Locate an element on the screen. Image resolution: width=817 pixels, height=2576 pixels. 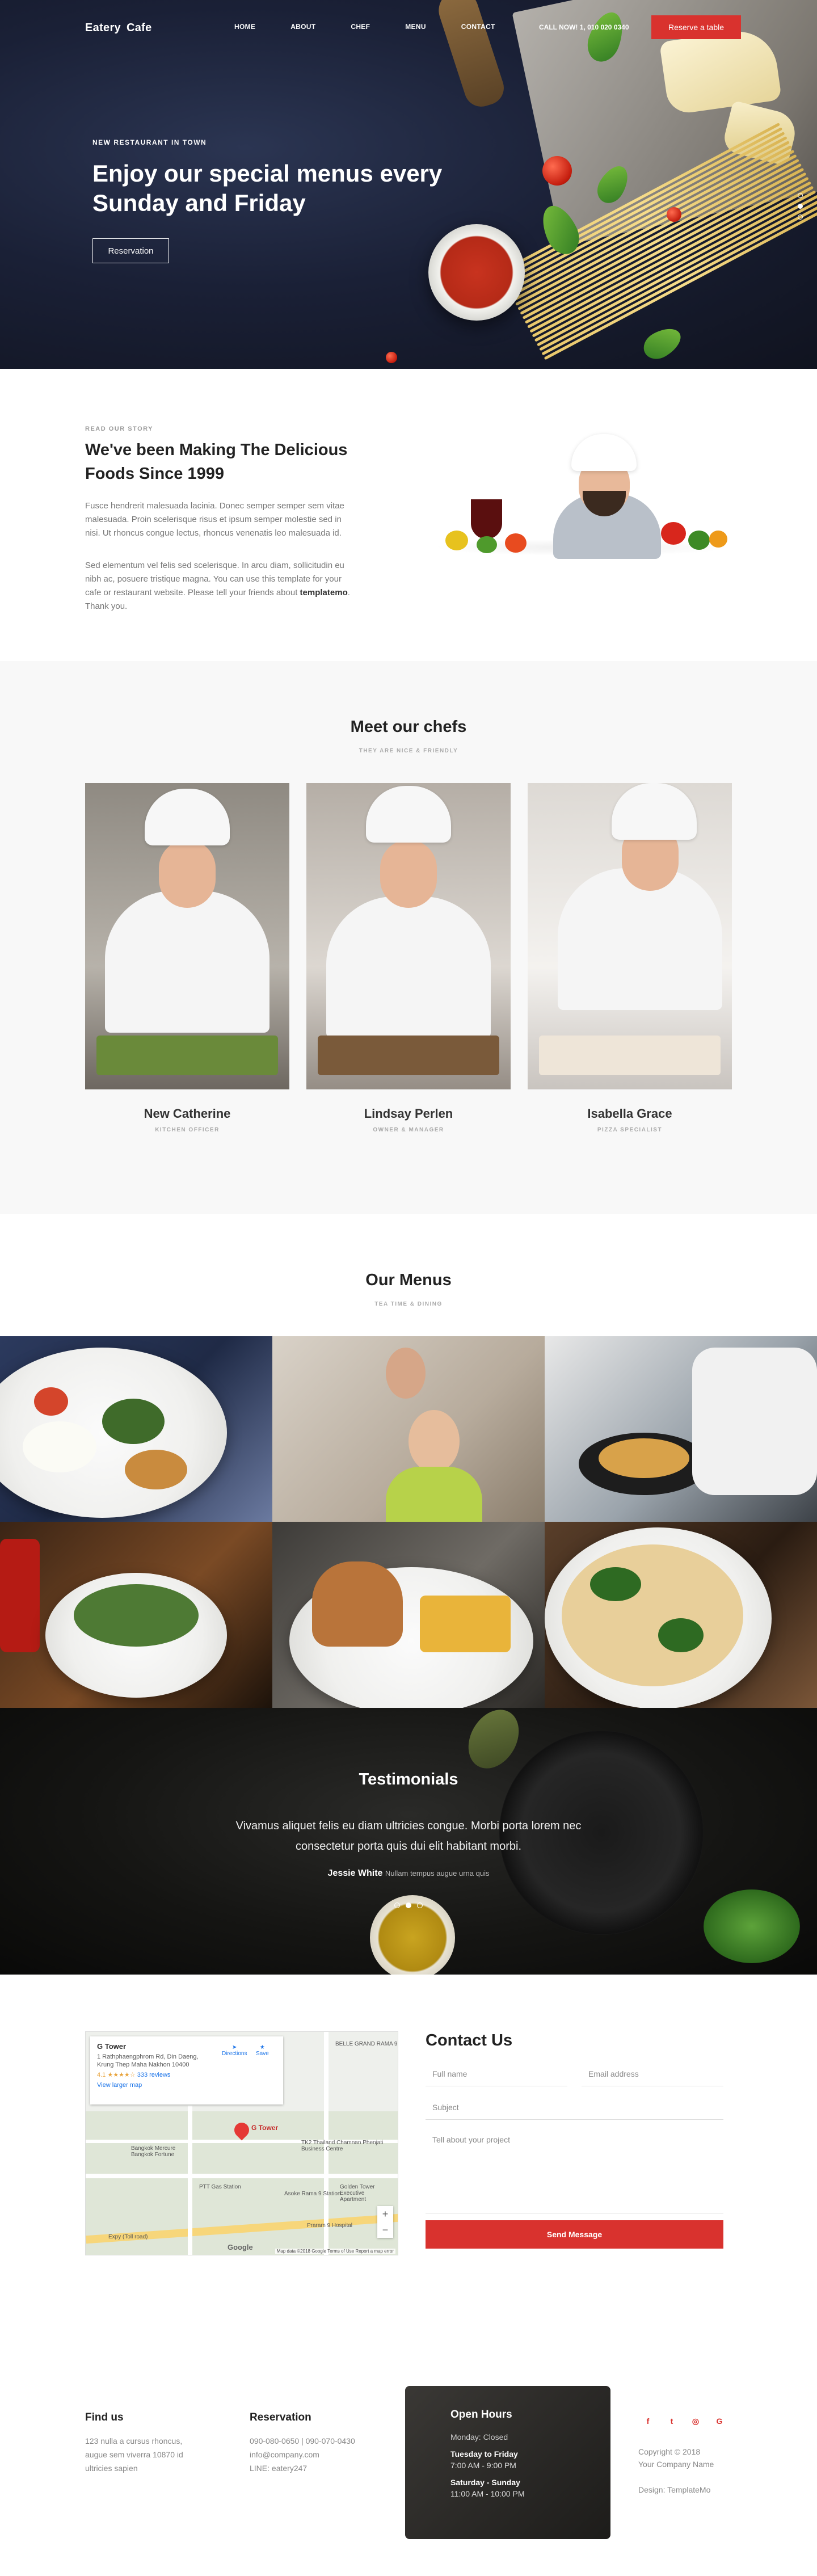
map-label: BELLE GRAND RAMA 9 is located at coordinates (366, 2044).